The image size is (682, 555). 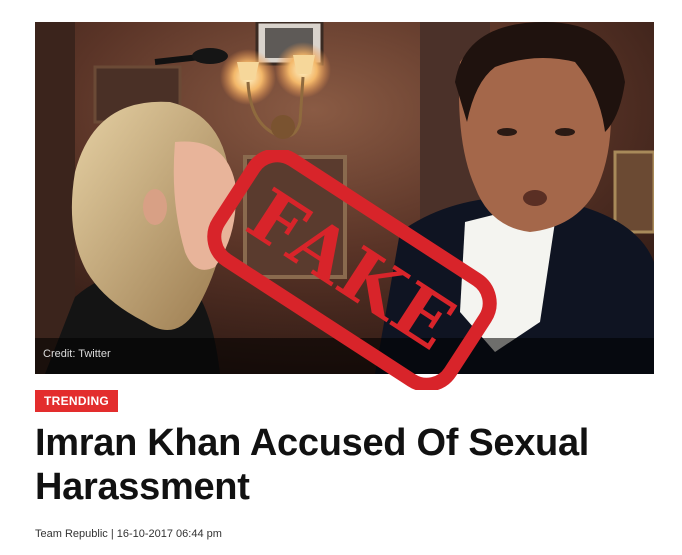 I want to click on article-headline: Imran Khan Accused Of Sexual Harassment, so click(x=345, y=465).